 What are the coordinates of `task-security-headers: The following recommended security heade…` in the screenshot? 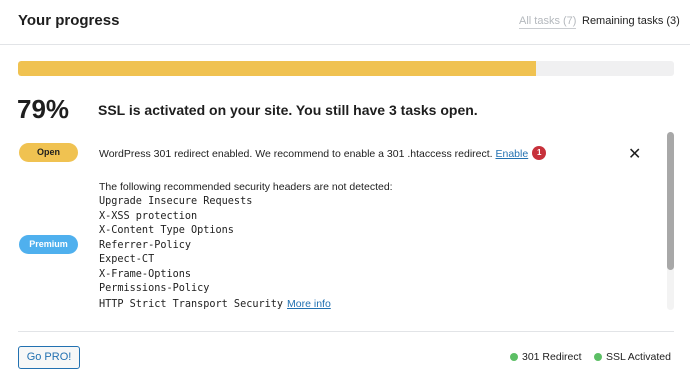 It's located at (246, 246).